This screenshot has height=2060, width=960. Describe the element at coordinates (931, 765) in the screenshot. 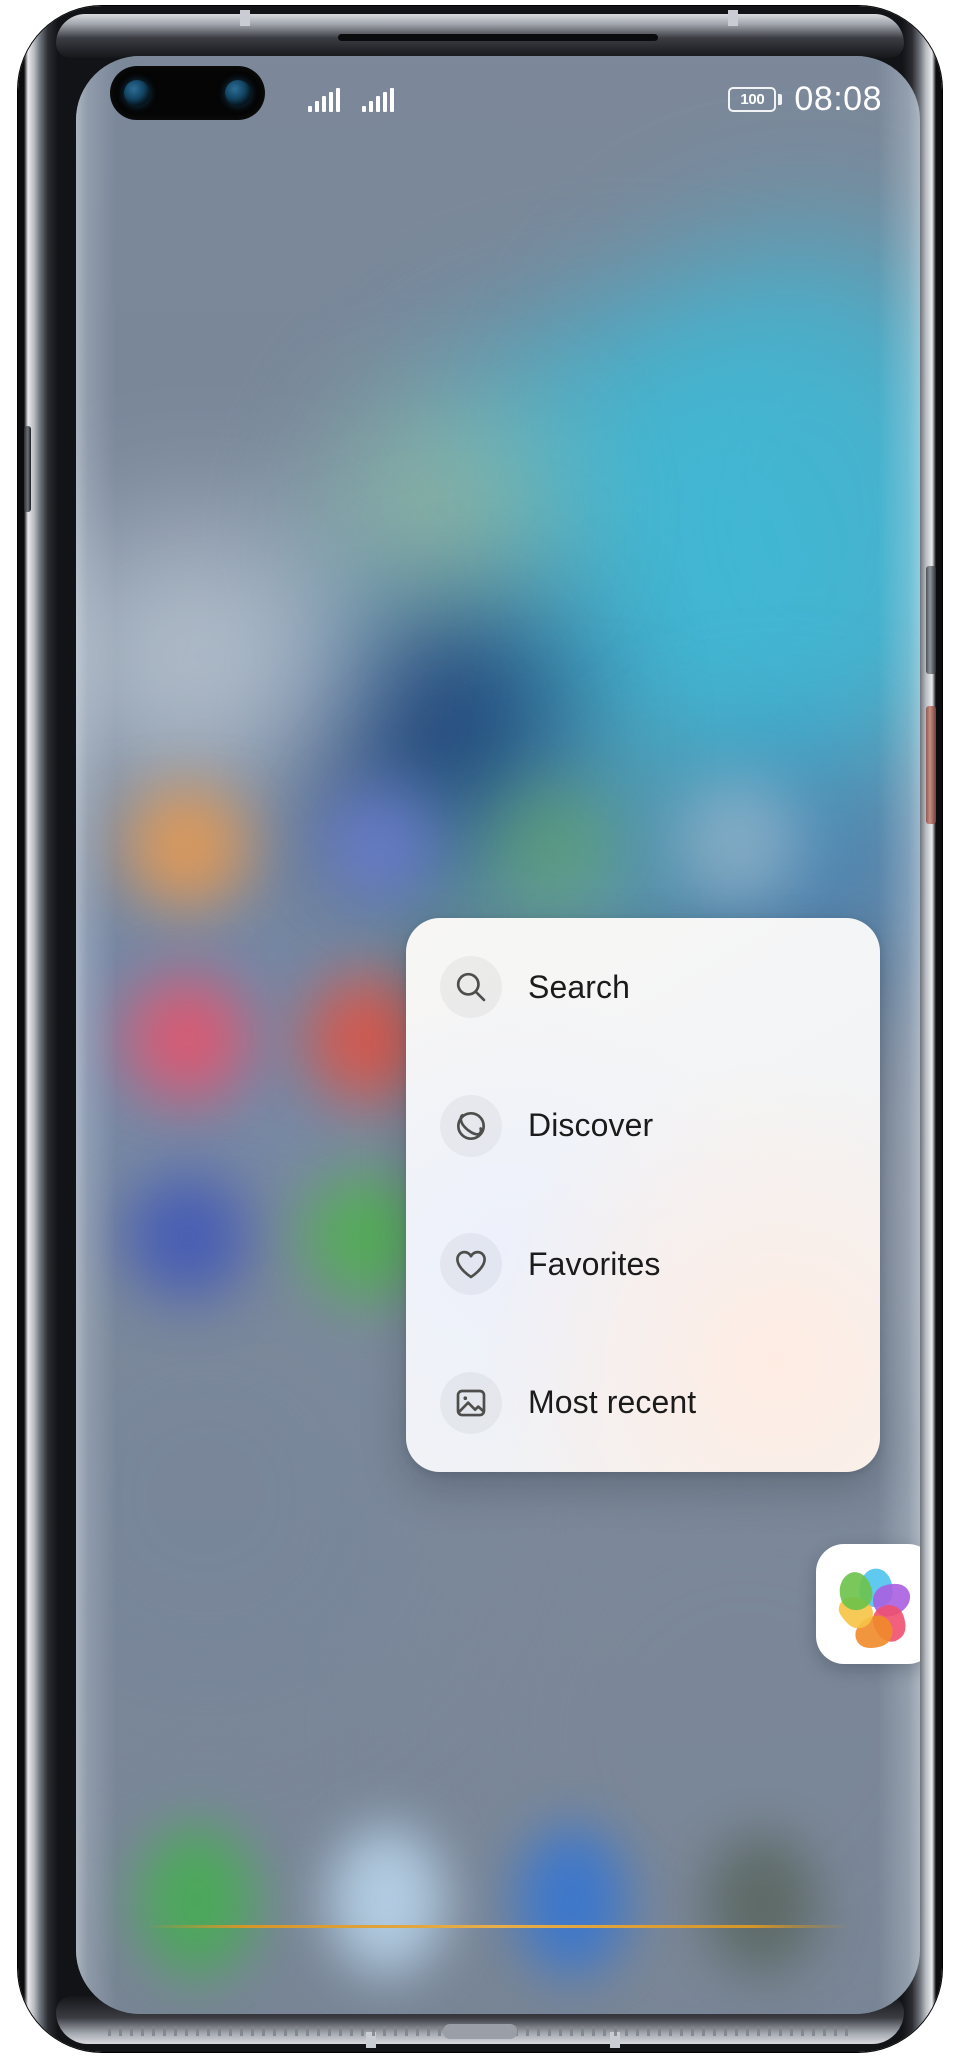

I see `power-button` at that location.